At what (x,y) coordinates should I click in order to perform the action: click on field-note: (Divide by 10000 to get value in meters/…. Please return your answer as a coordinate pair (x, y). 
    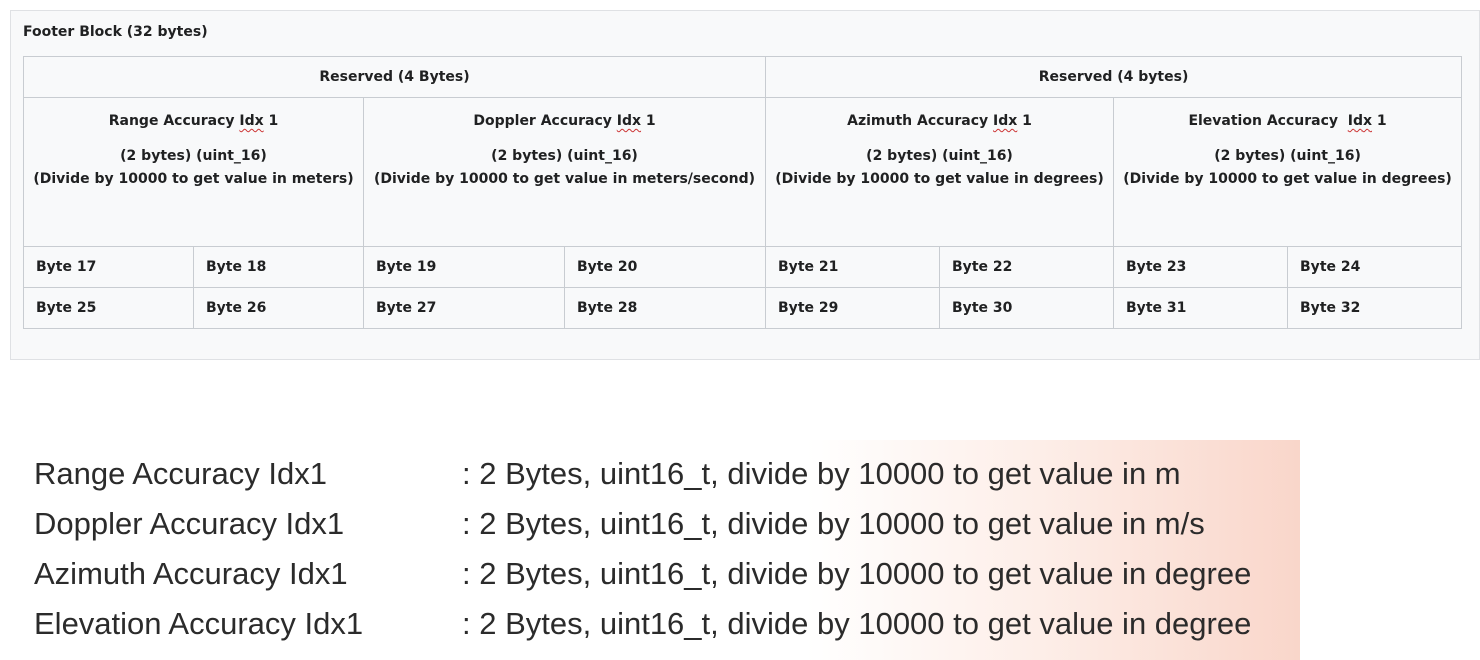
    Looking at the image, I should click on (564, 179).